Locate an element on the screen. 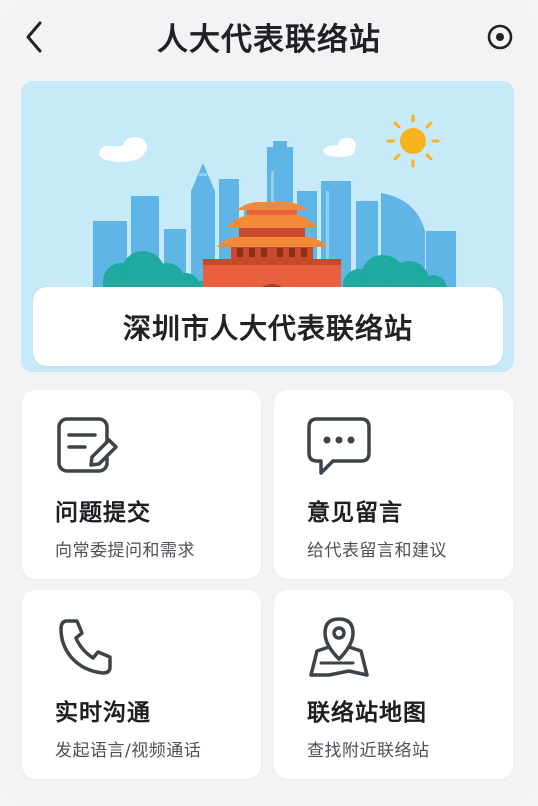 Image resolution: width=538 pixels, height=806 pixels. edit-note-icon is located at coordinates (87, 445).